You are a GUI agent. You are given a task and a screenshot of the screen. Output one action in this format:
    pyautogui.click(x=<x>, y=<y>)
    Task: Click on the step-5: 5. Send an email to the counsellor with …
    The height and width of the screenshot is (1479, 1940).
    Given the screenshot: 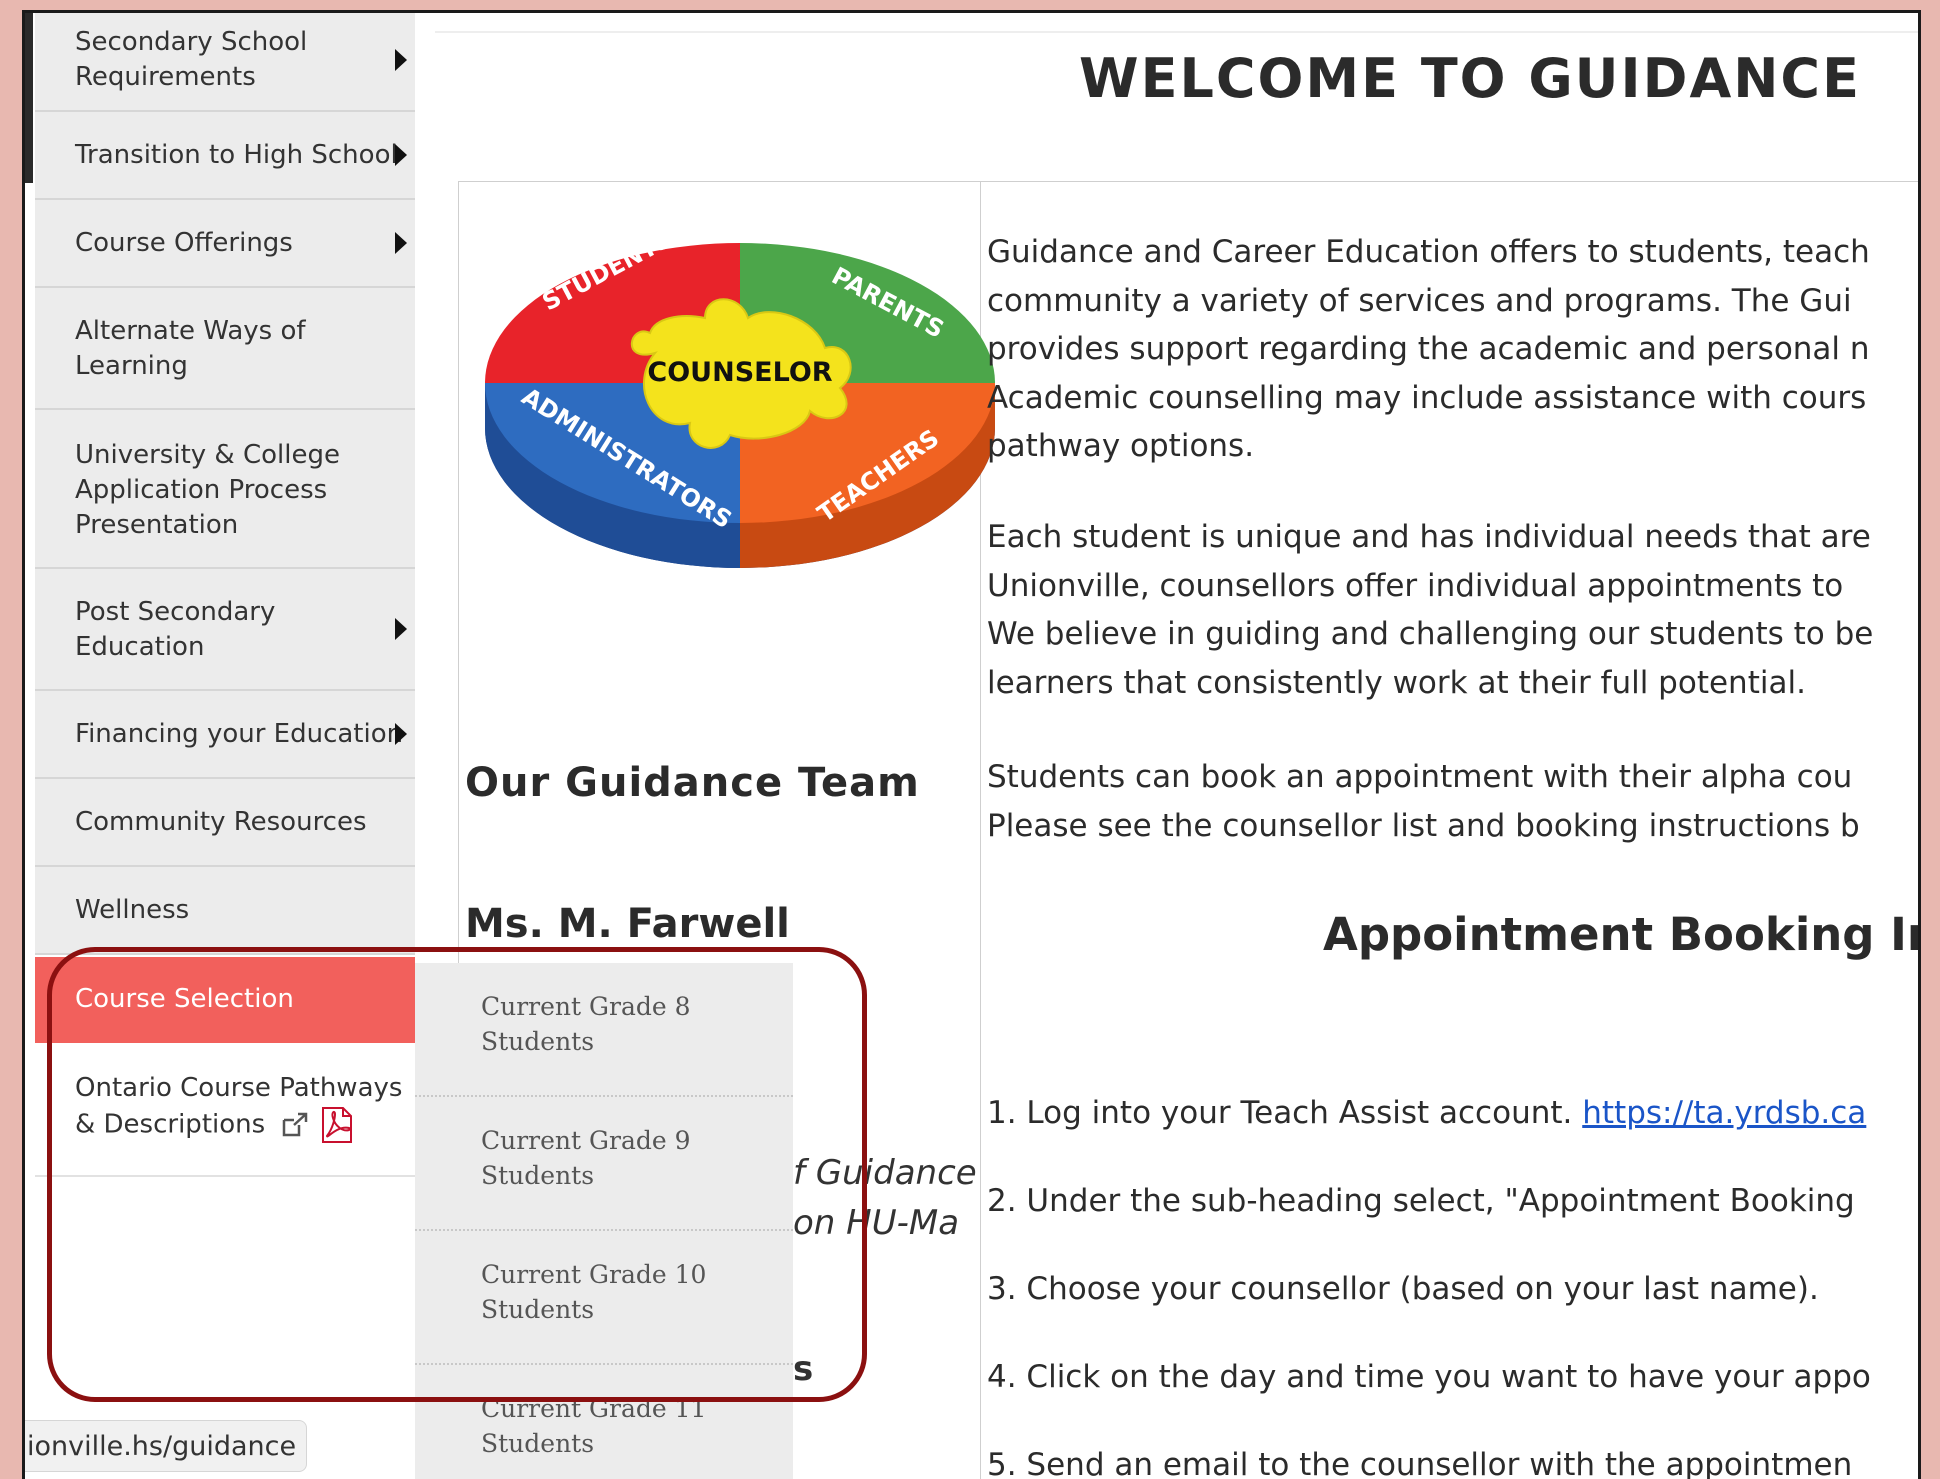 What is the action you would take?
    pyautogui.click(x=1420, y=1463)
    